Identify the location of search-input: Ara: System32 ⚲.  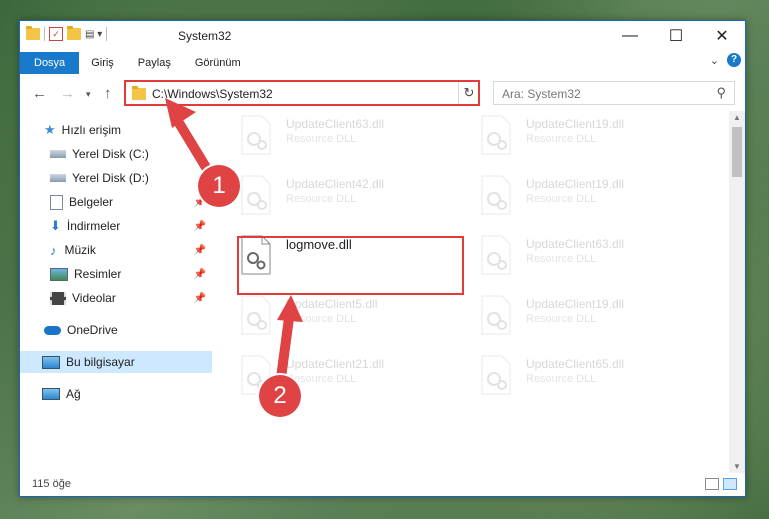
(614, 93).